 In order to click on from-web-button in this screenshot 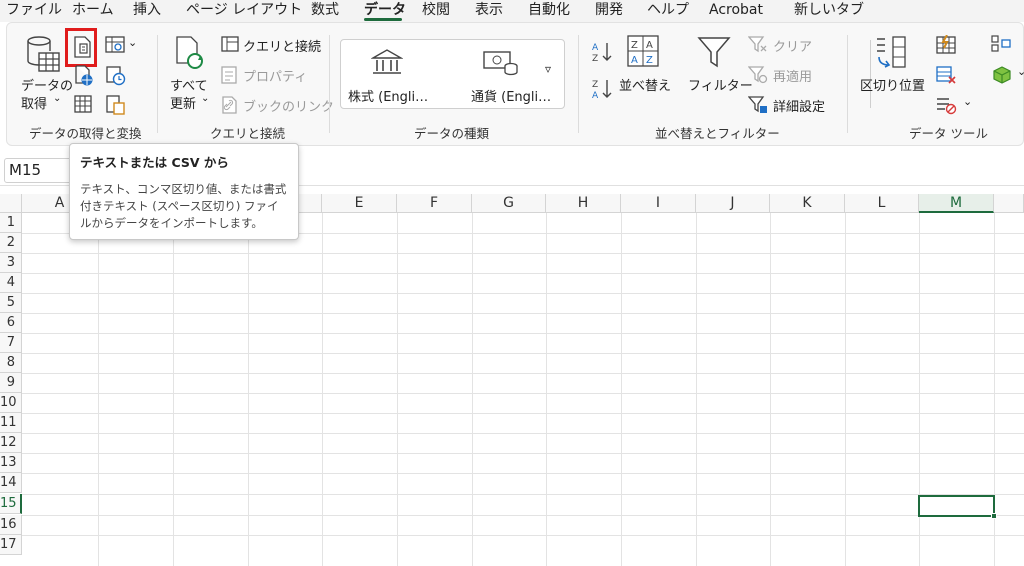, I will do `click(84, 78)`.